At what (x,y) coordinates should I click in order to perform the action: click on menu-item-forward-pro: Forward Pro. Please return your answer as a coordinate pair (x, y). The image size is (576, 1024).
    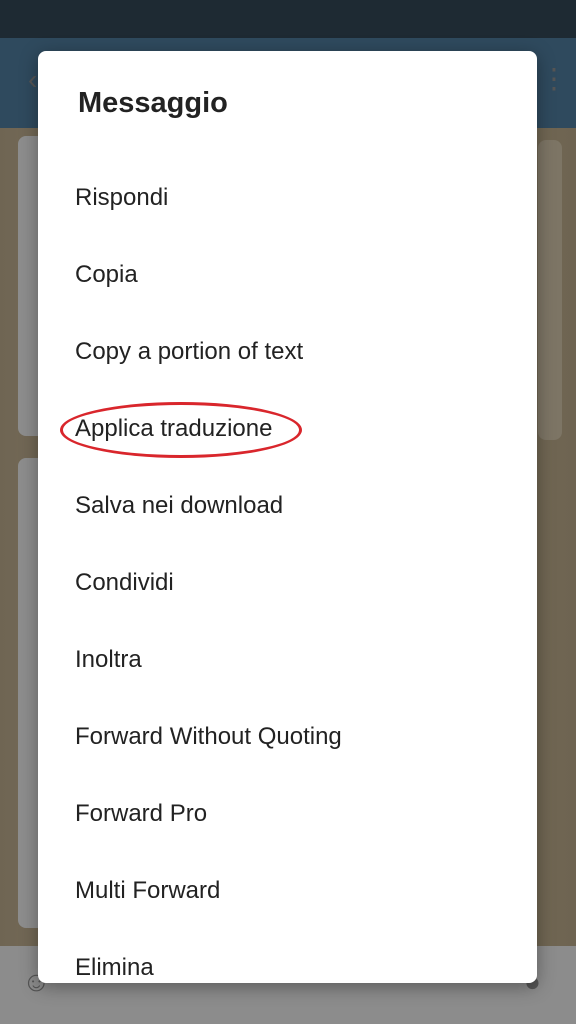
    Looking at the image, I should click on (287, 813).